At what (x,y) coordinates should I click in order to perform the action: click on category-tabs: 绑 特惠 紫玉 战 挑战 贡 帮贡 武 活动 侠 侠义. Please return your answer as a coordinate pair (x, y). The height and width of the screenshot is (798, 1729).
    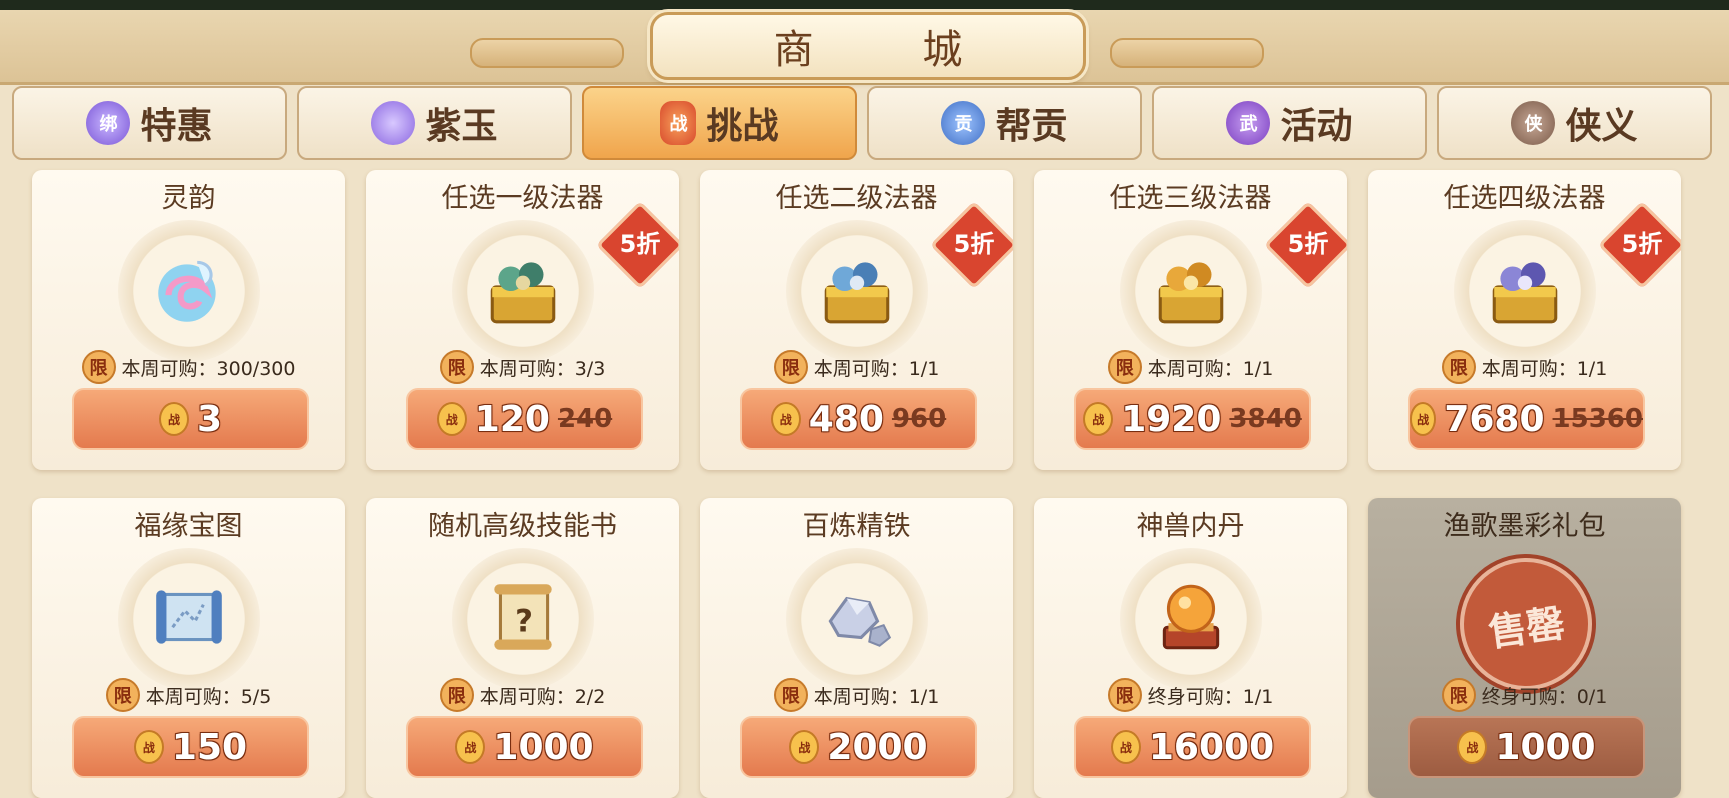
    Looking at the image, I should click on (864, 124).